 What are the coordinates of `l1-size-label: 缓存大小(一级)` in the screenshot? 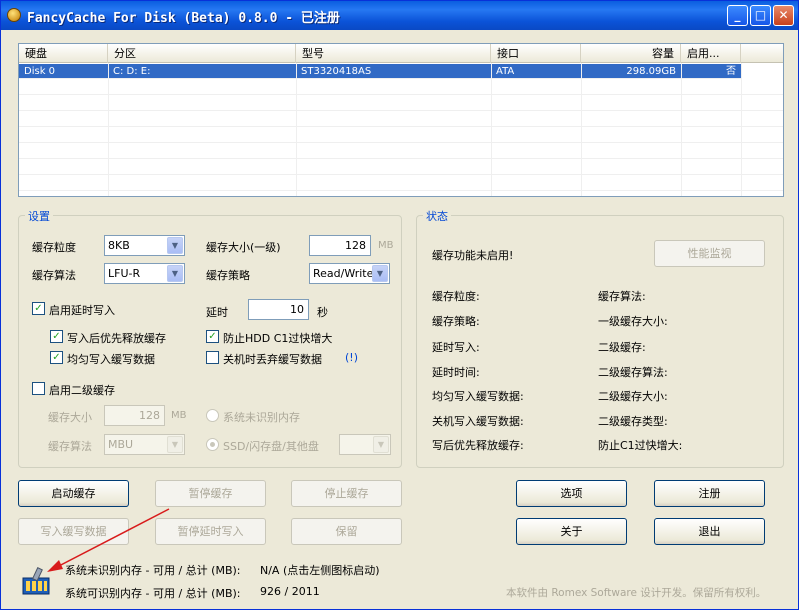 It's located at (243, 247).